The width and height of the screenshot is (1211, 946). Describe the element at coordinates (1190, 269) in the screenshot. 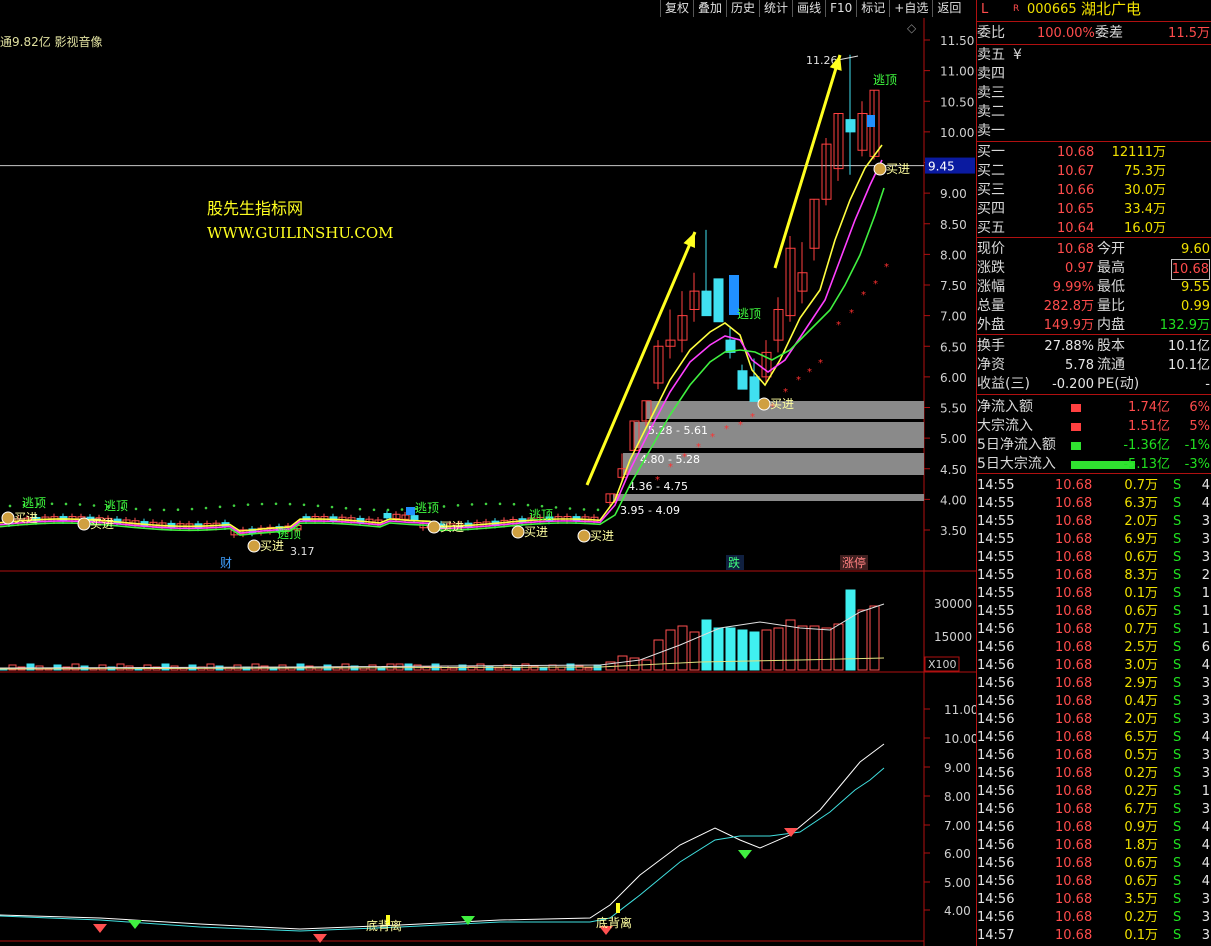

I see `stat-value: 10.68` at that location.